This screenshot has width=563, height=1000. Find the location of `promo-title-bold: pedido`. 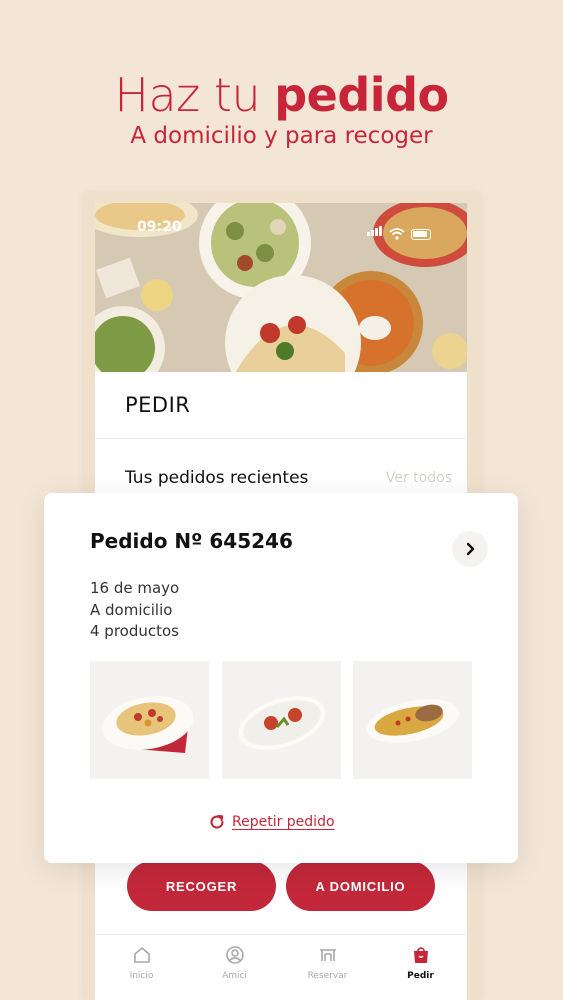

promo-title-bold: pedido is located at coordinates (361, 95).